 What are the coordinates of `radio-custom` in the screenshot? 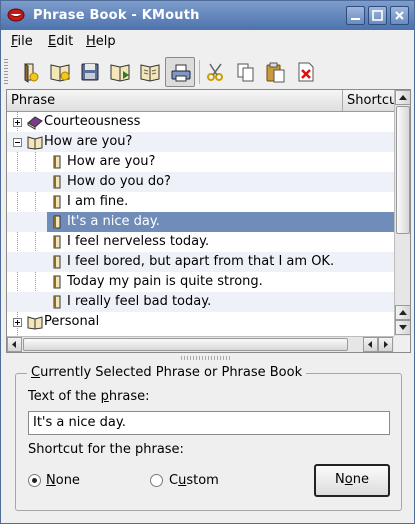 It's located at (156, 480).